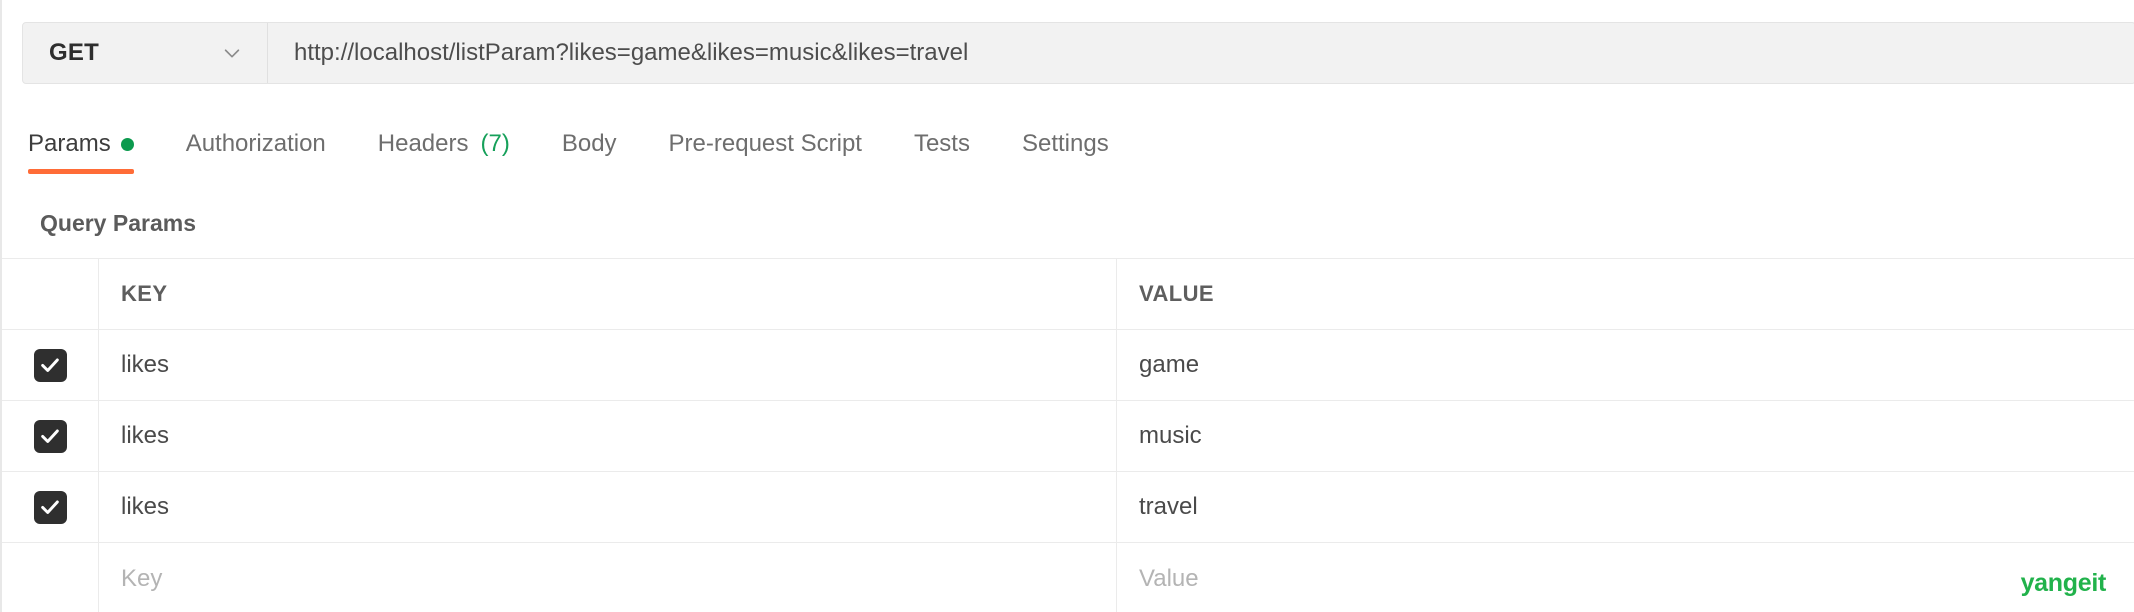 The image size is (2134, 612). Describe the element at coordinates (941, 143) in the screenshot. I see `tab-tests-label: Tests` at that location.